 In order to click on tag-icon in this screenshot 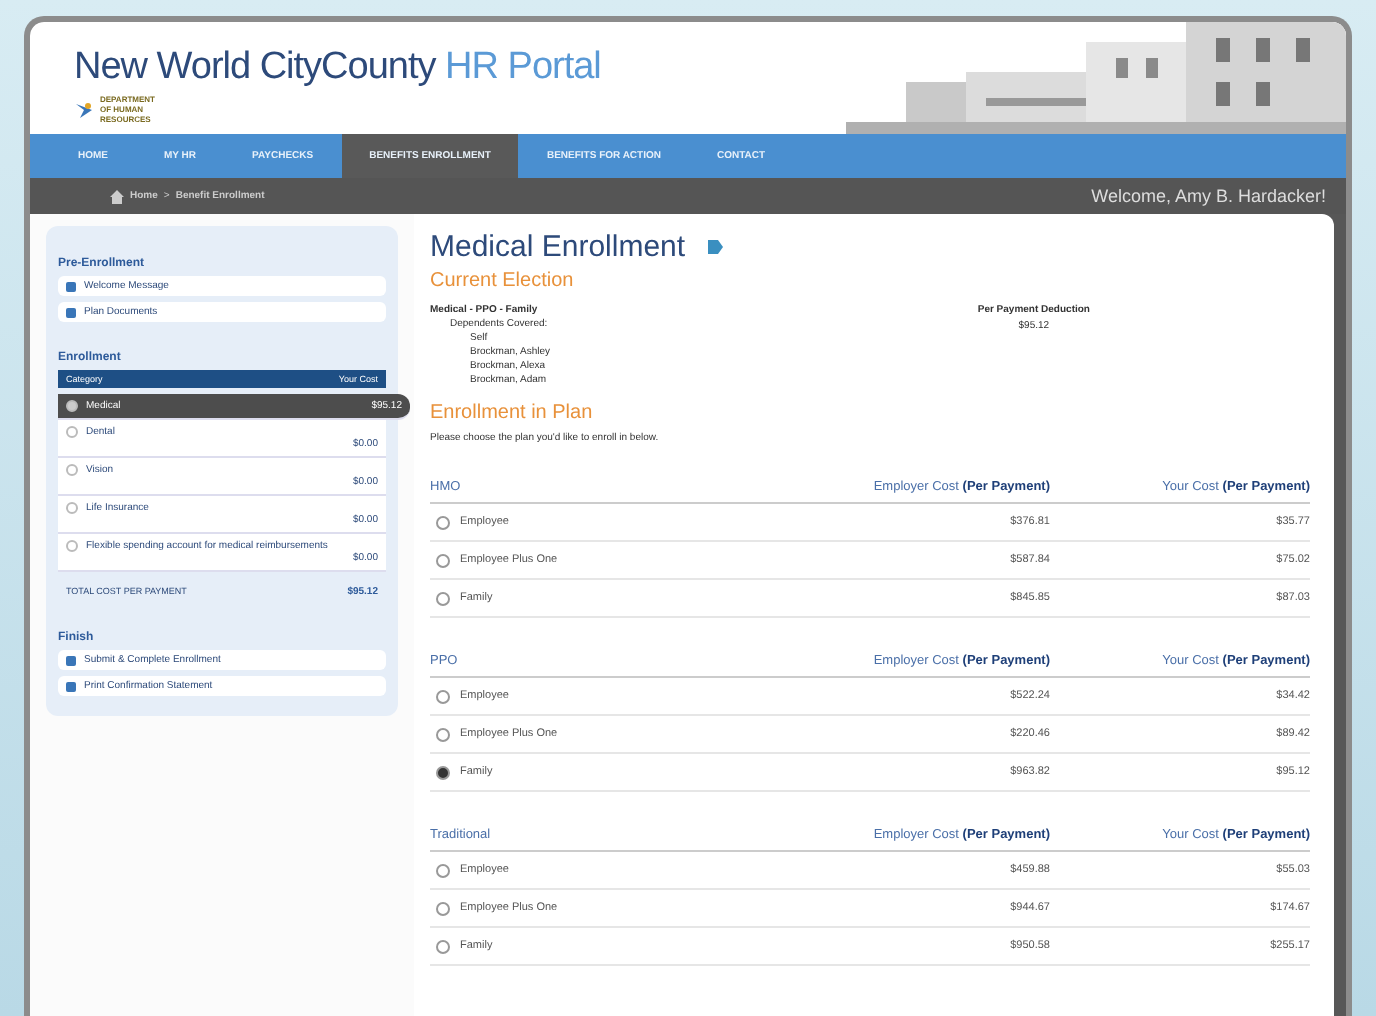, I will do `click(714, 247)`.